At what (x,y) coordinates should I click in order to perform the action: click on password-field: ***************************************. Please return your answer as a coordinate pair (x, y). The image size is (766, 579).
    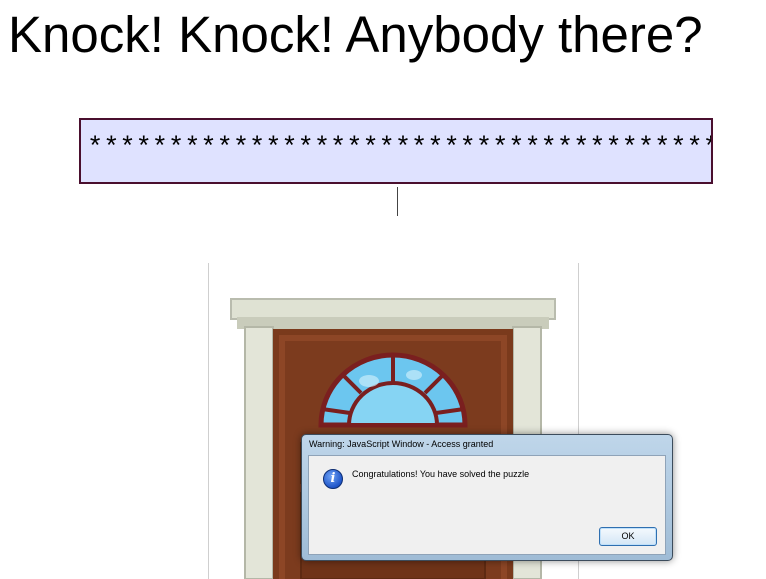
    Looking at the image, I should click on (396, 151).